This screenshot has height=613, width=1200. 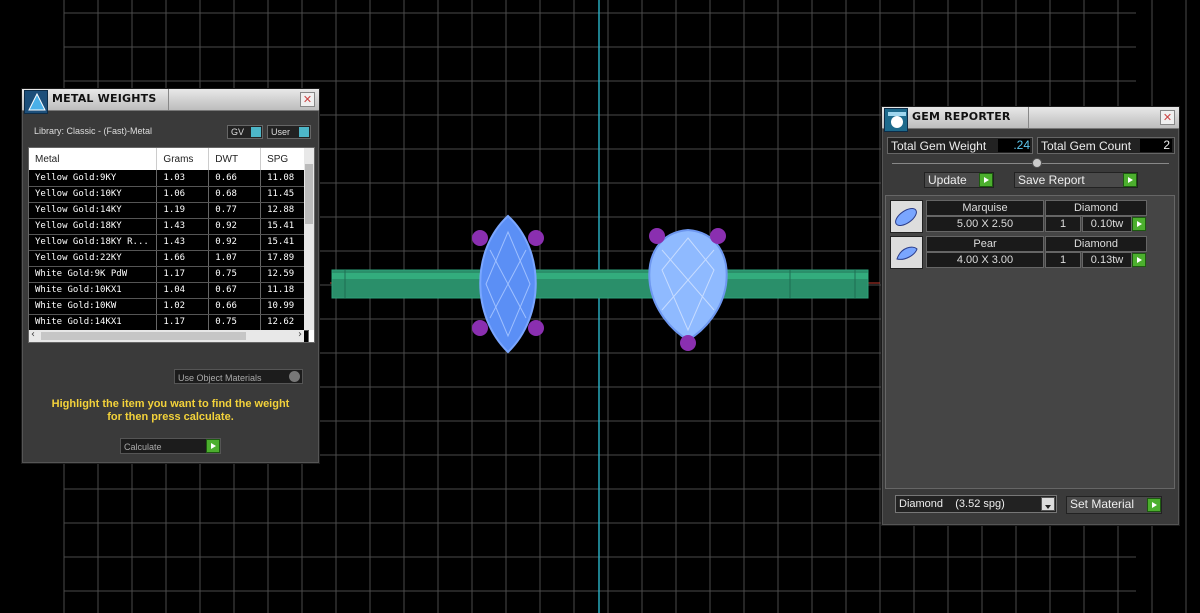 I want to click on metal-weights-app-icon, so click(x=36, y=102).